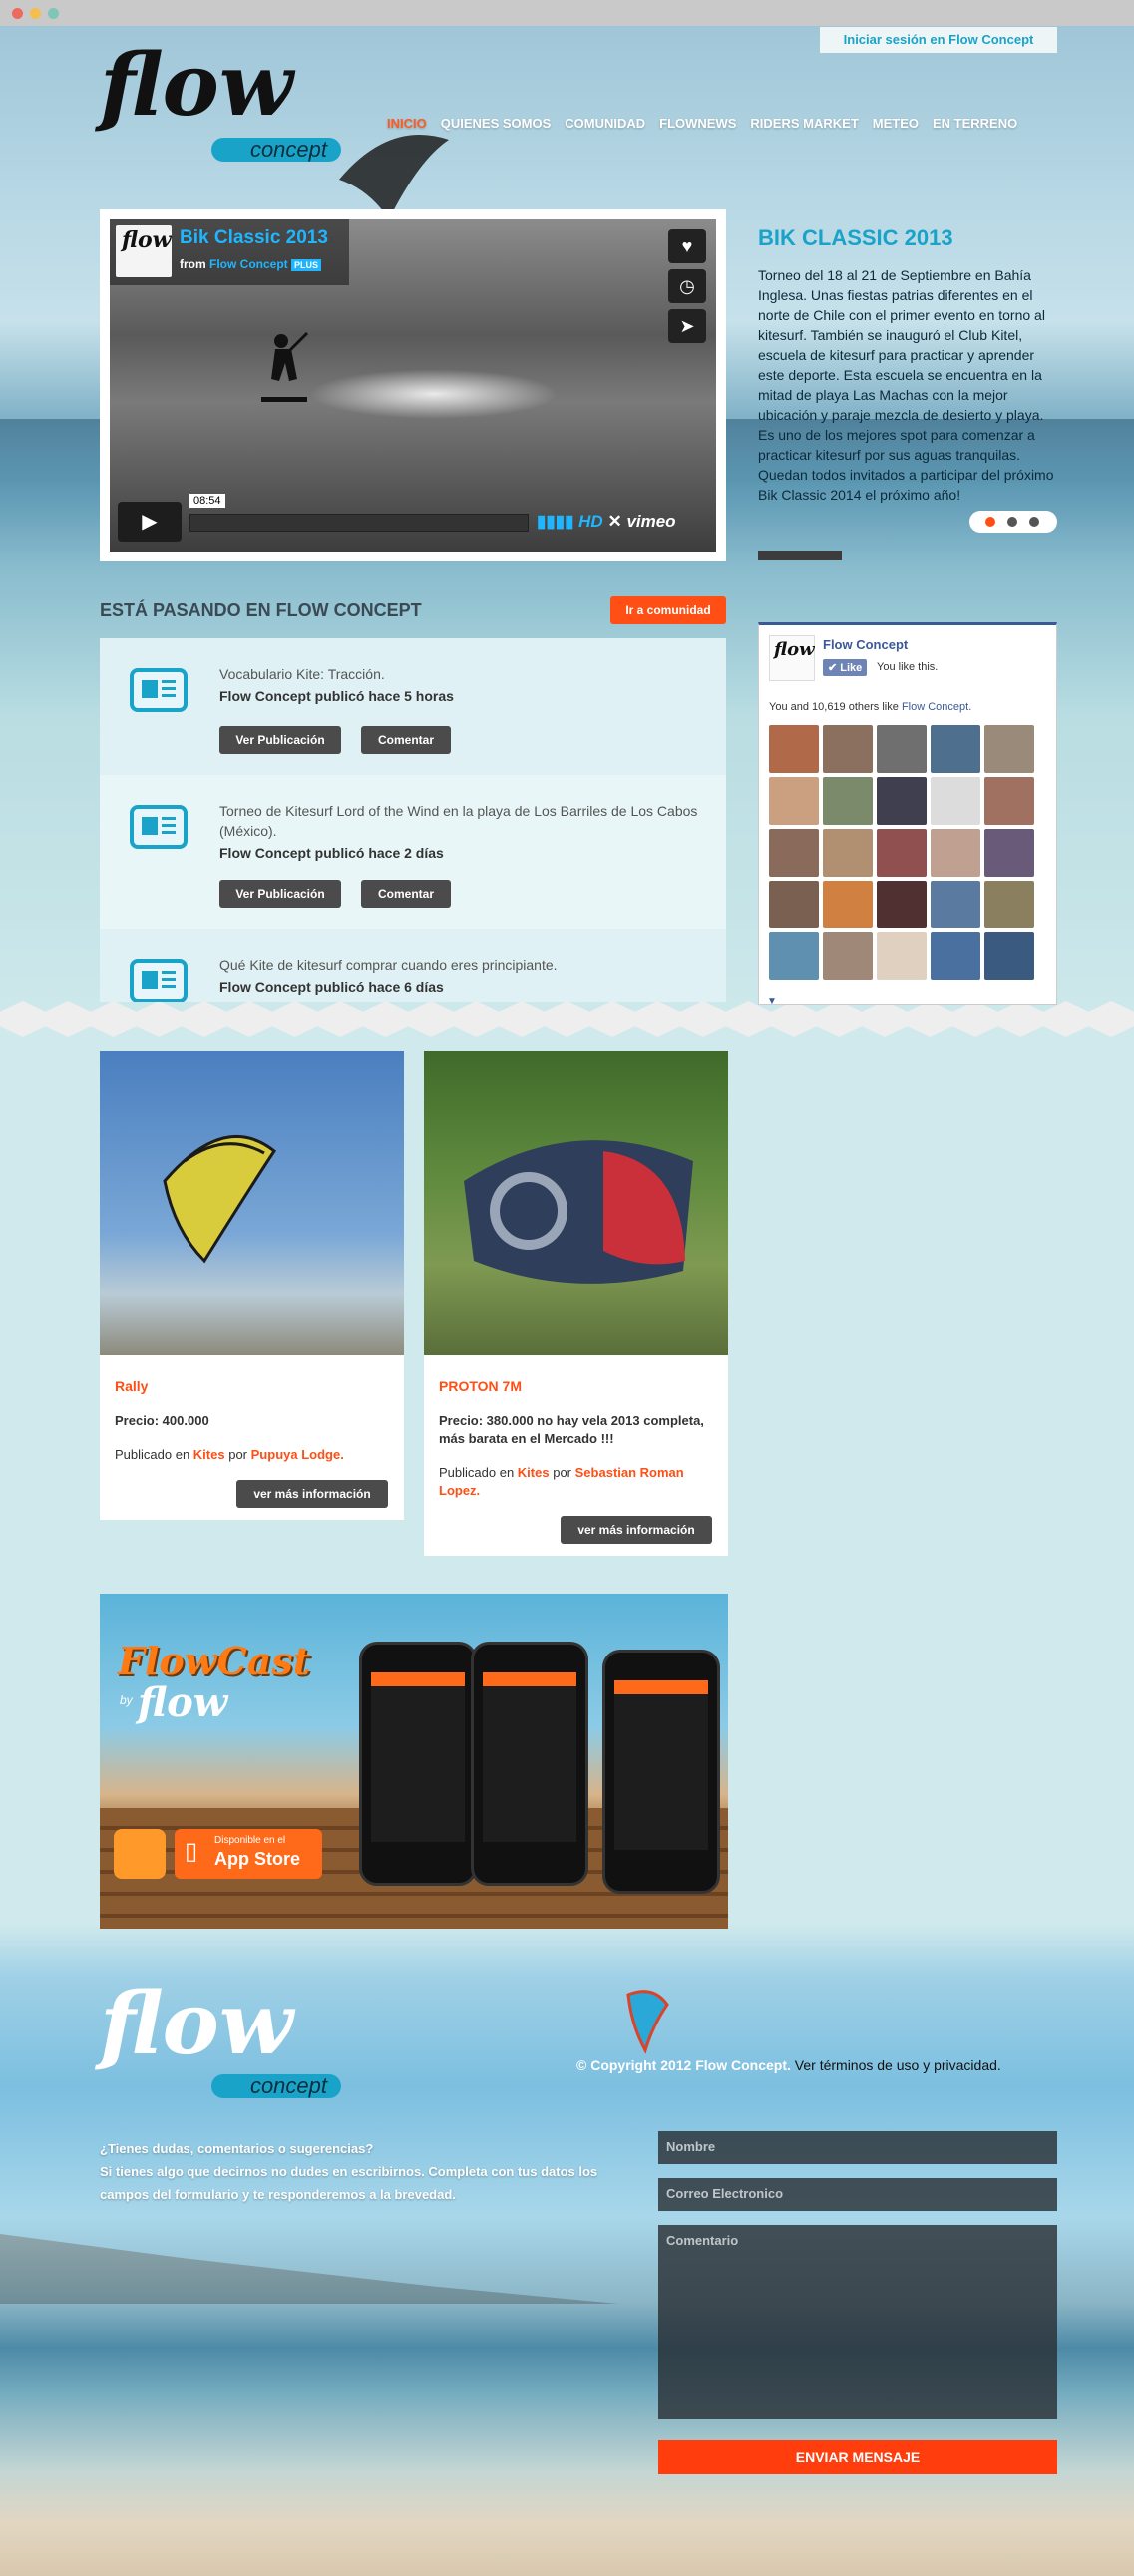  I want to click on facebook-page-logo: flow, so click(792, 658).